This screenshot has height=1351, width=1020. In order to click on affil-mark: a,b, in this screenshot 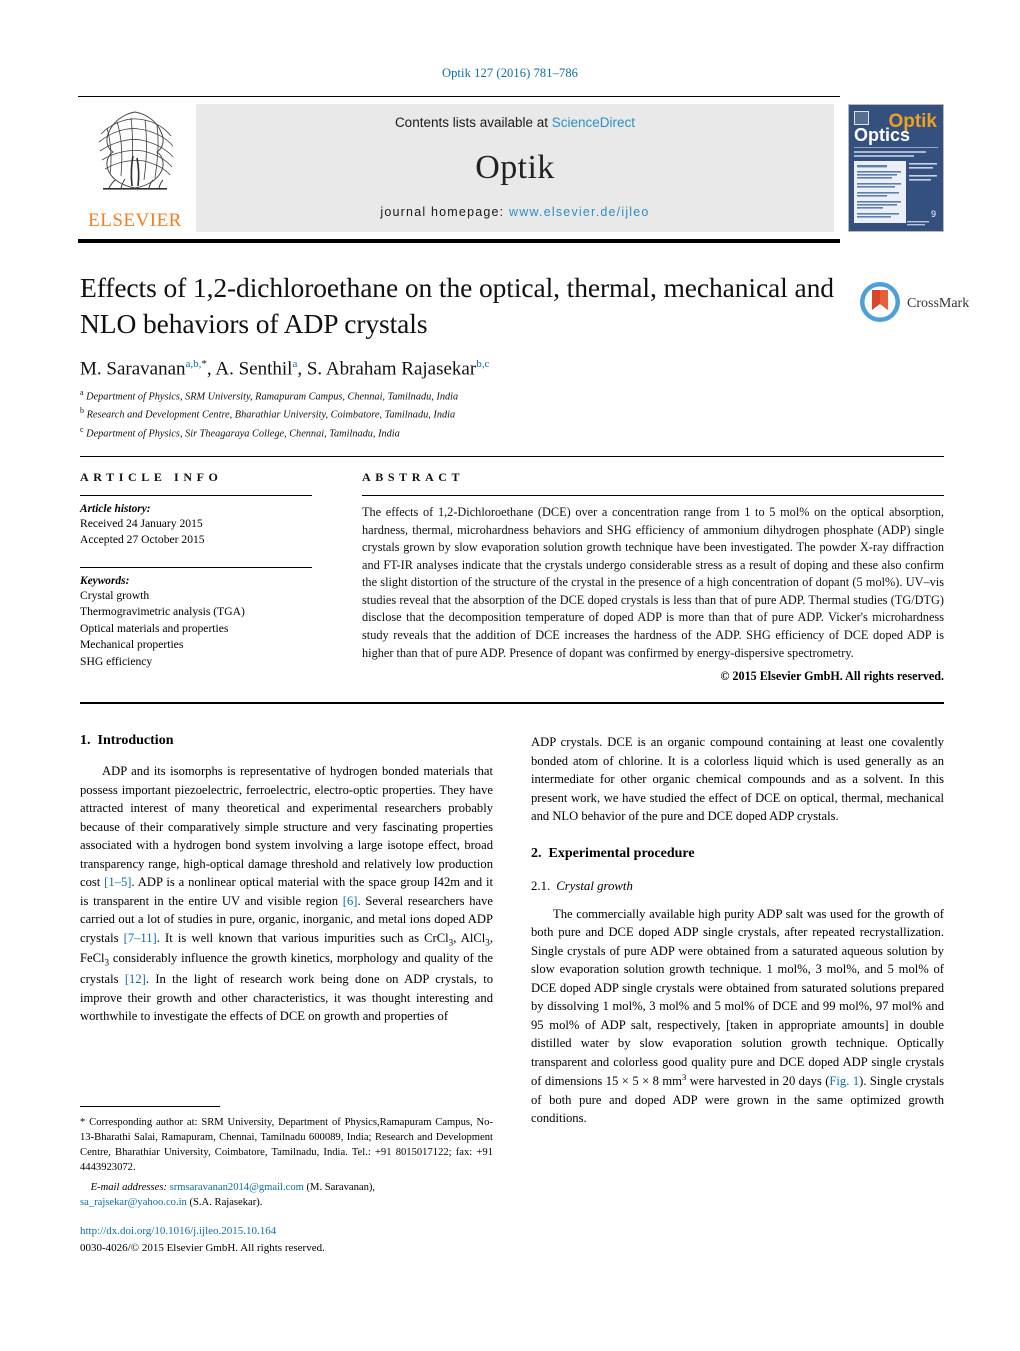, I will do `click(193, 363)`.